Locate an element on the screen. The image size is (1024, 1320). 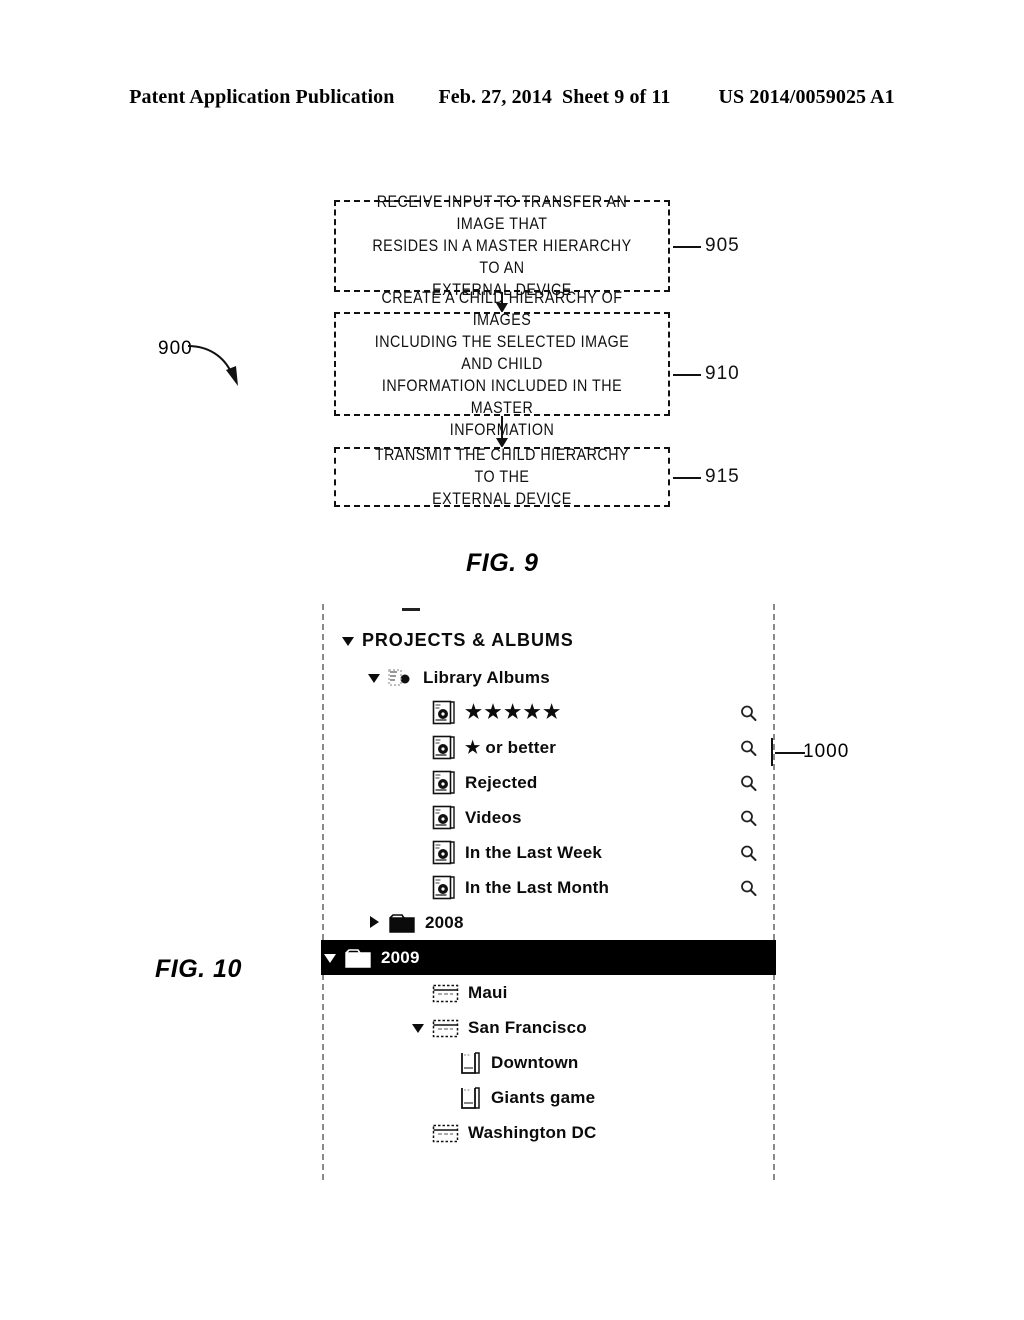
tree-row-label: Giants game is located at coordinates (543, 1097).